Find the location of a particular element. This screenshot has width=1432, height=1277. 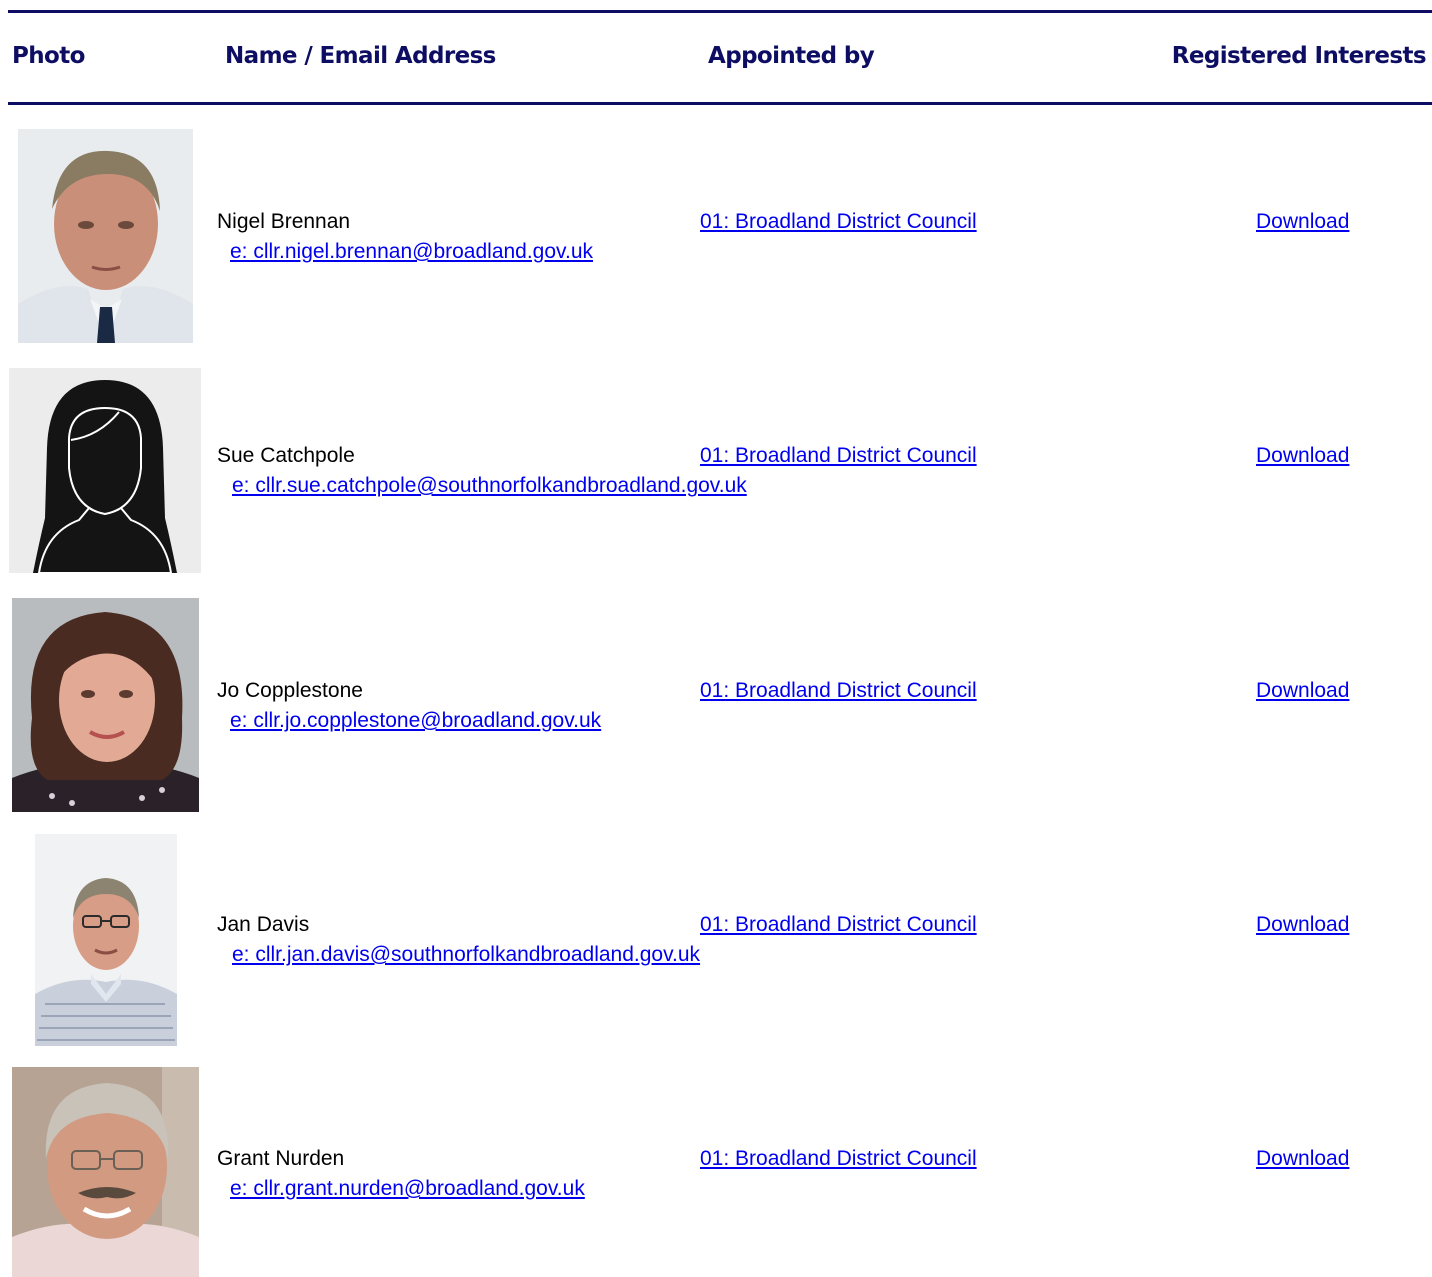

column-header-photo: Photo is located at coordinates (48, 56).